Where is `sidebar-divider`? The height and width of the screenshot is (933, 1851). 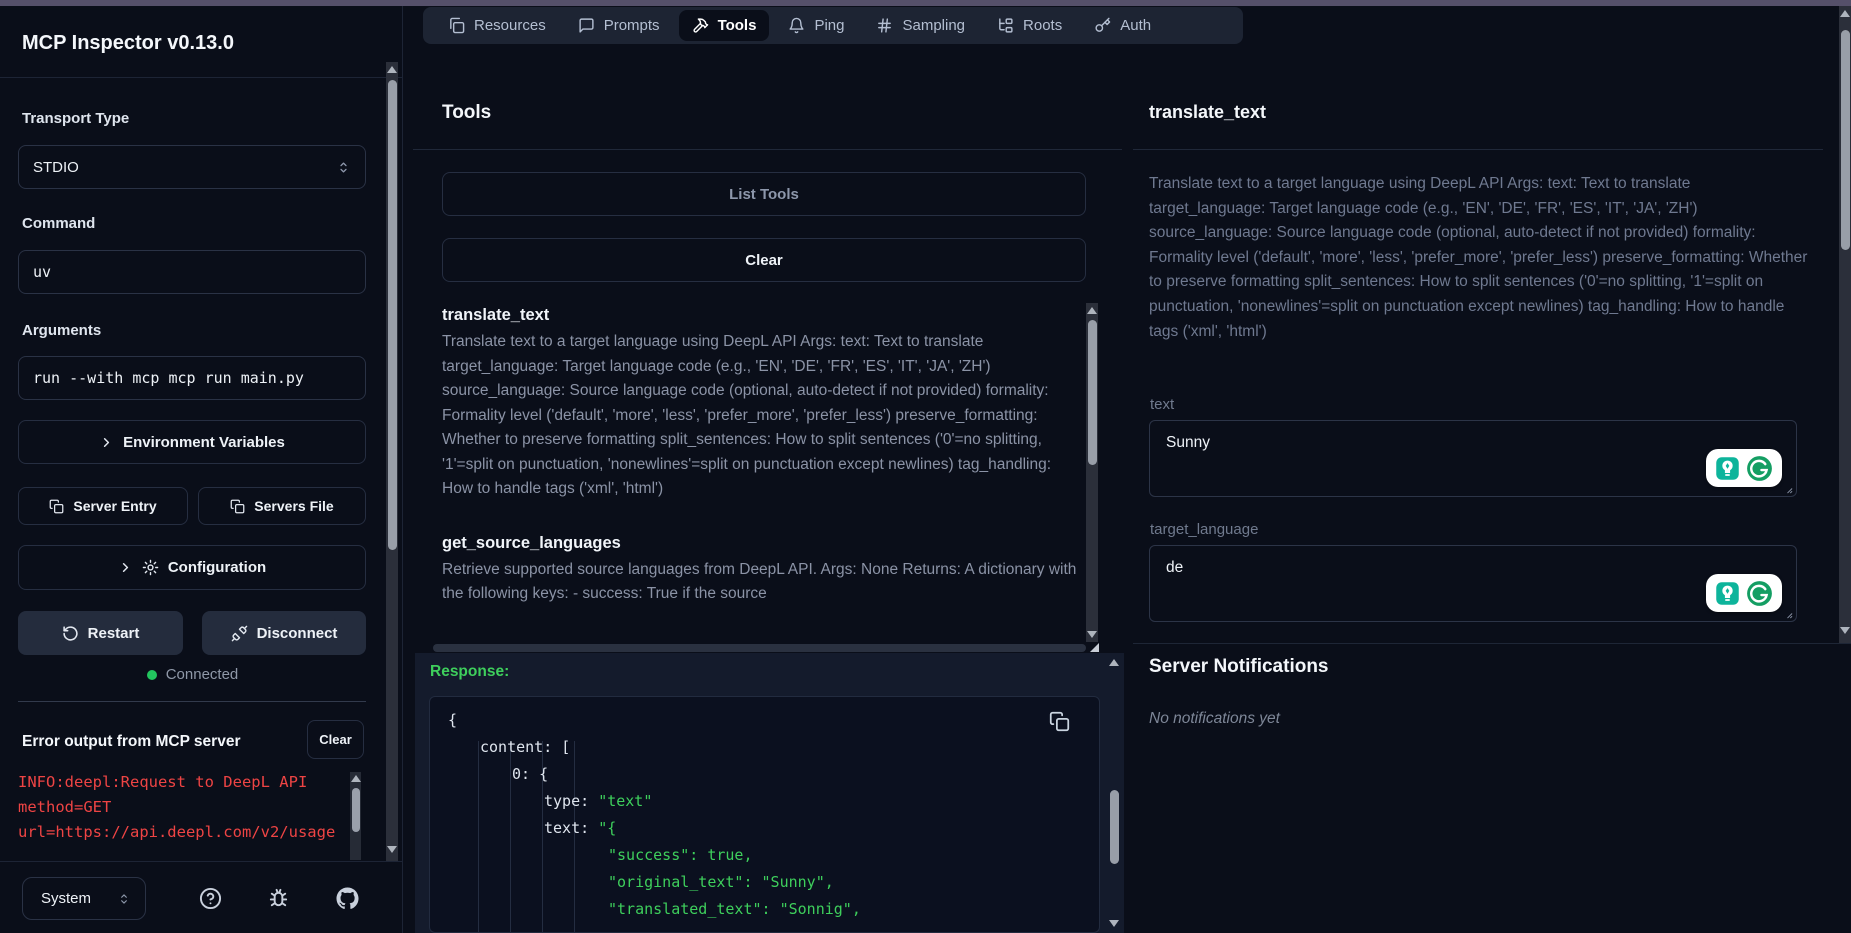
sidebar-divider is located at coordinates (201, 77).